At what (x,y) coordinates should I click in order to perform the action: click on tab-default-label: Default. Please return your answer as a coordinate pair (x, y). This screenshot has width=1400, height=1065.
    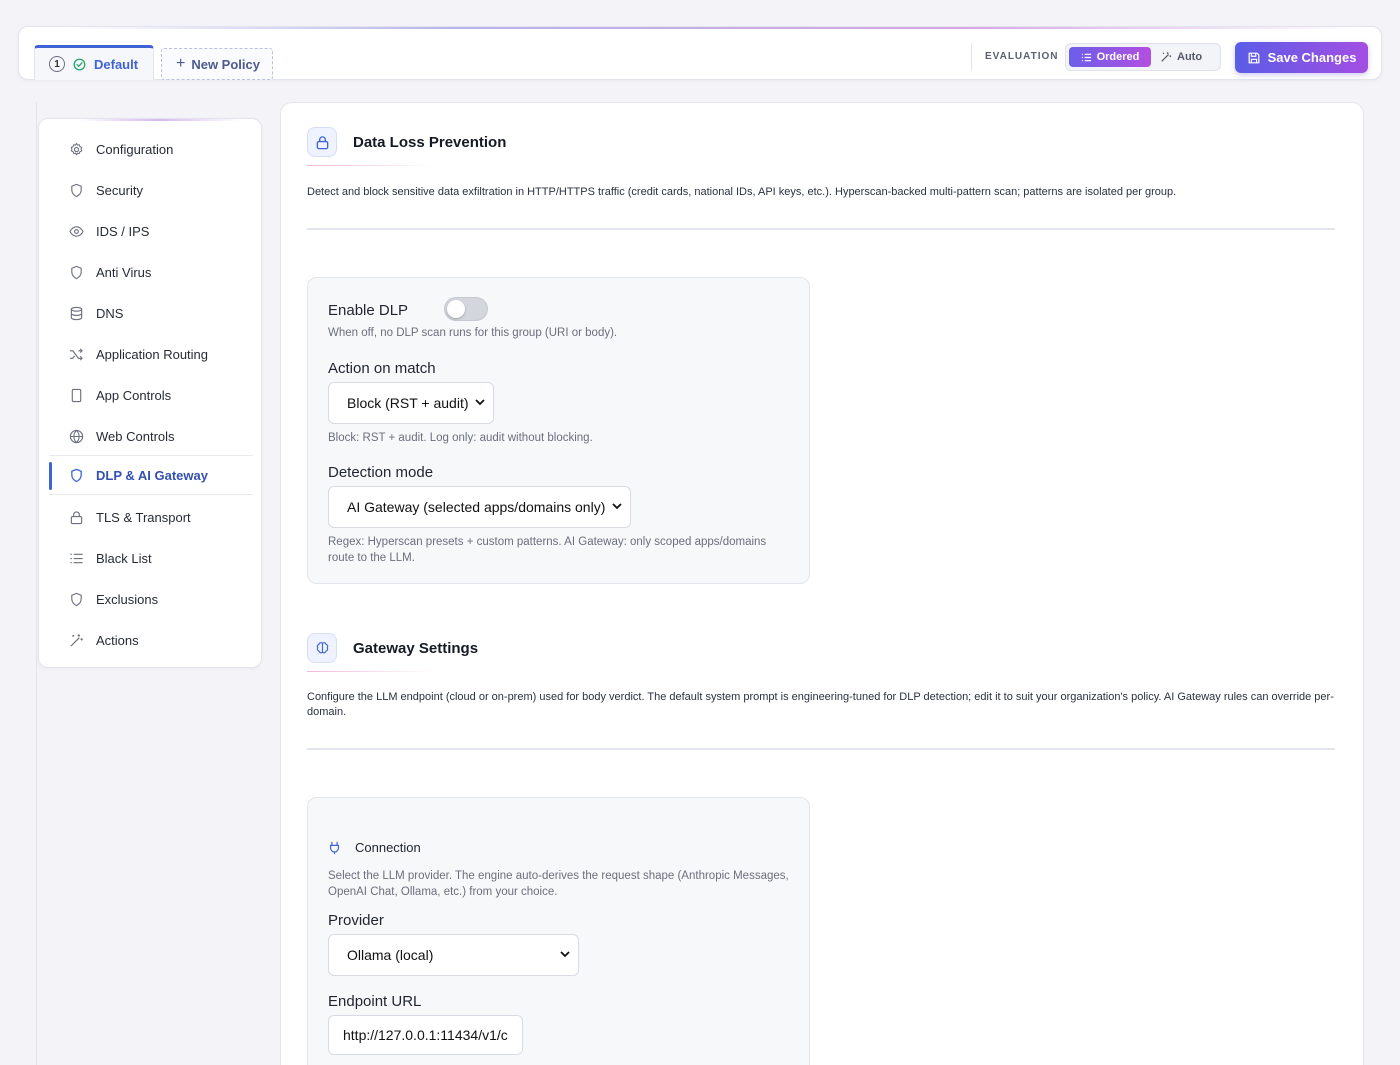
    Looking at the image, I should click on (116, 64).